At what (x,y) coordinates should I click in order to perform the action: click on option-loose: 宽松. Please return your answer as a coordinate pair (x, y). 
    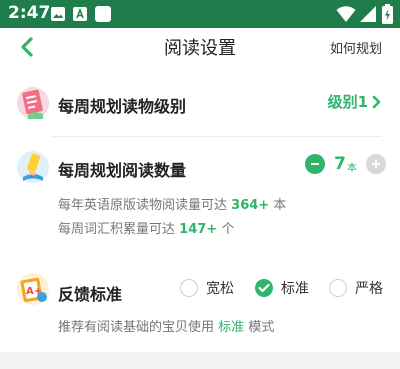
    Looking at the image, I should click on (207, 288).